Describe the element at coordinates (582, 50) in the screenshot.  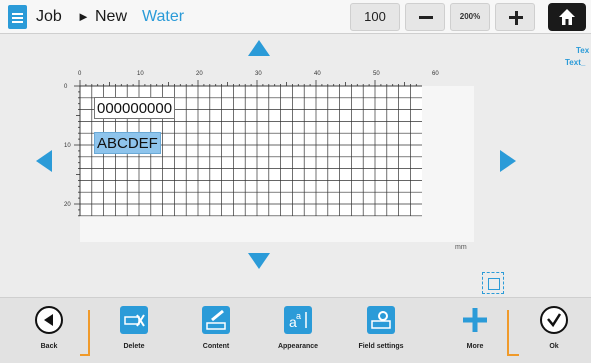
I see `side-label-tex: Tex` at that location.